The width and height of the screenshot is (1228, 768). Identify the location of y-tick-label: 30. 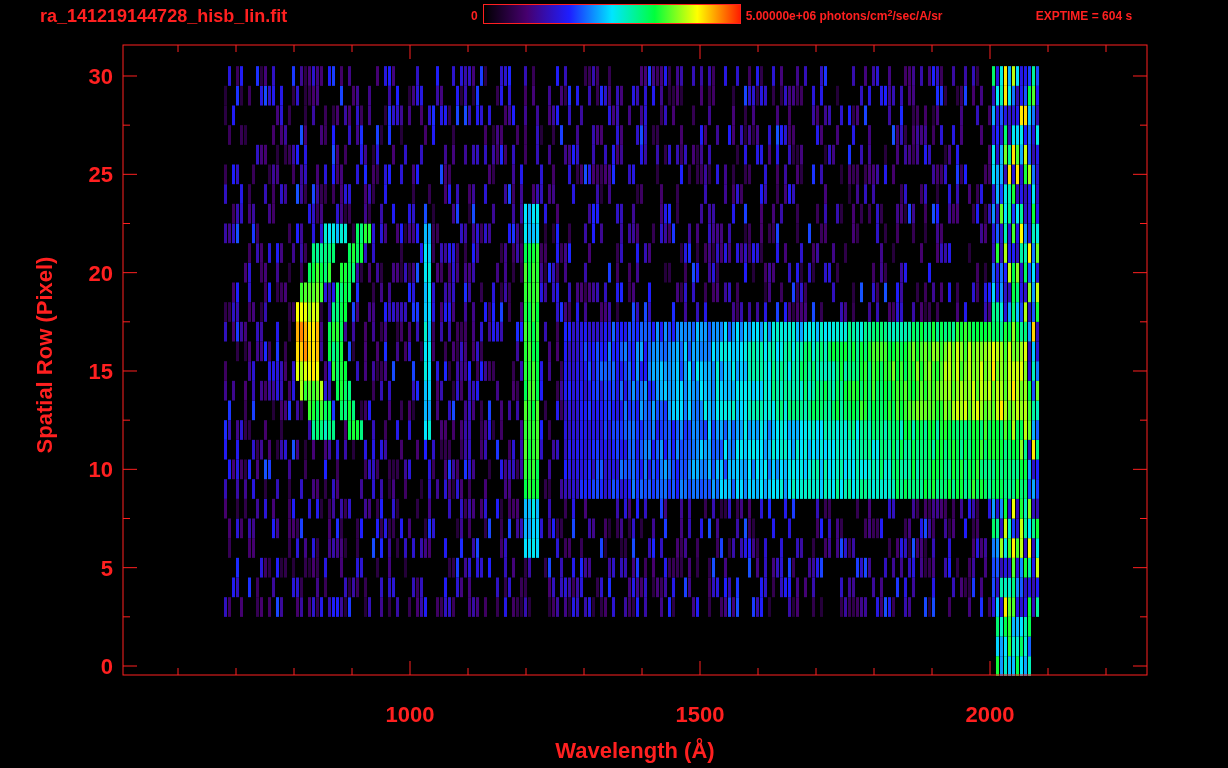
(100, 76).